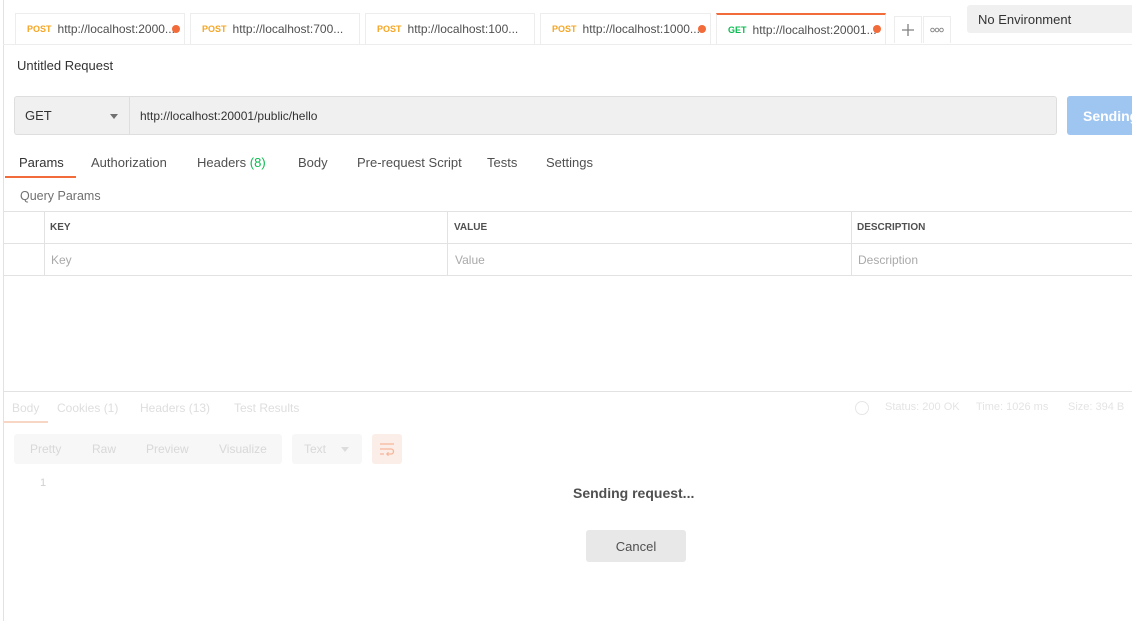 The height and width of the screenshot is (621, 1132). I want to click on left-border, so click(3, 310).